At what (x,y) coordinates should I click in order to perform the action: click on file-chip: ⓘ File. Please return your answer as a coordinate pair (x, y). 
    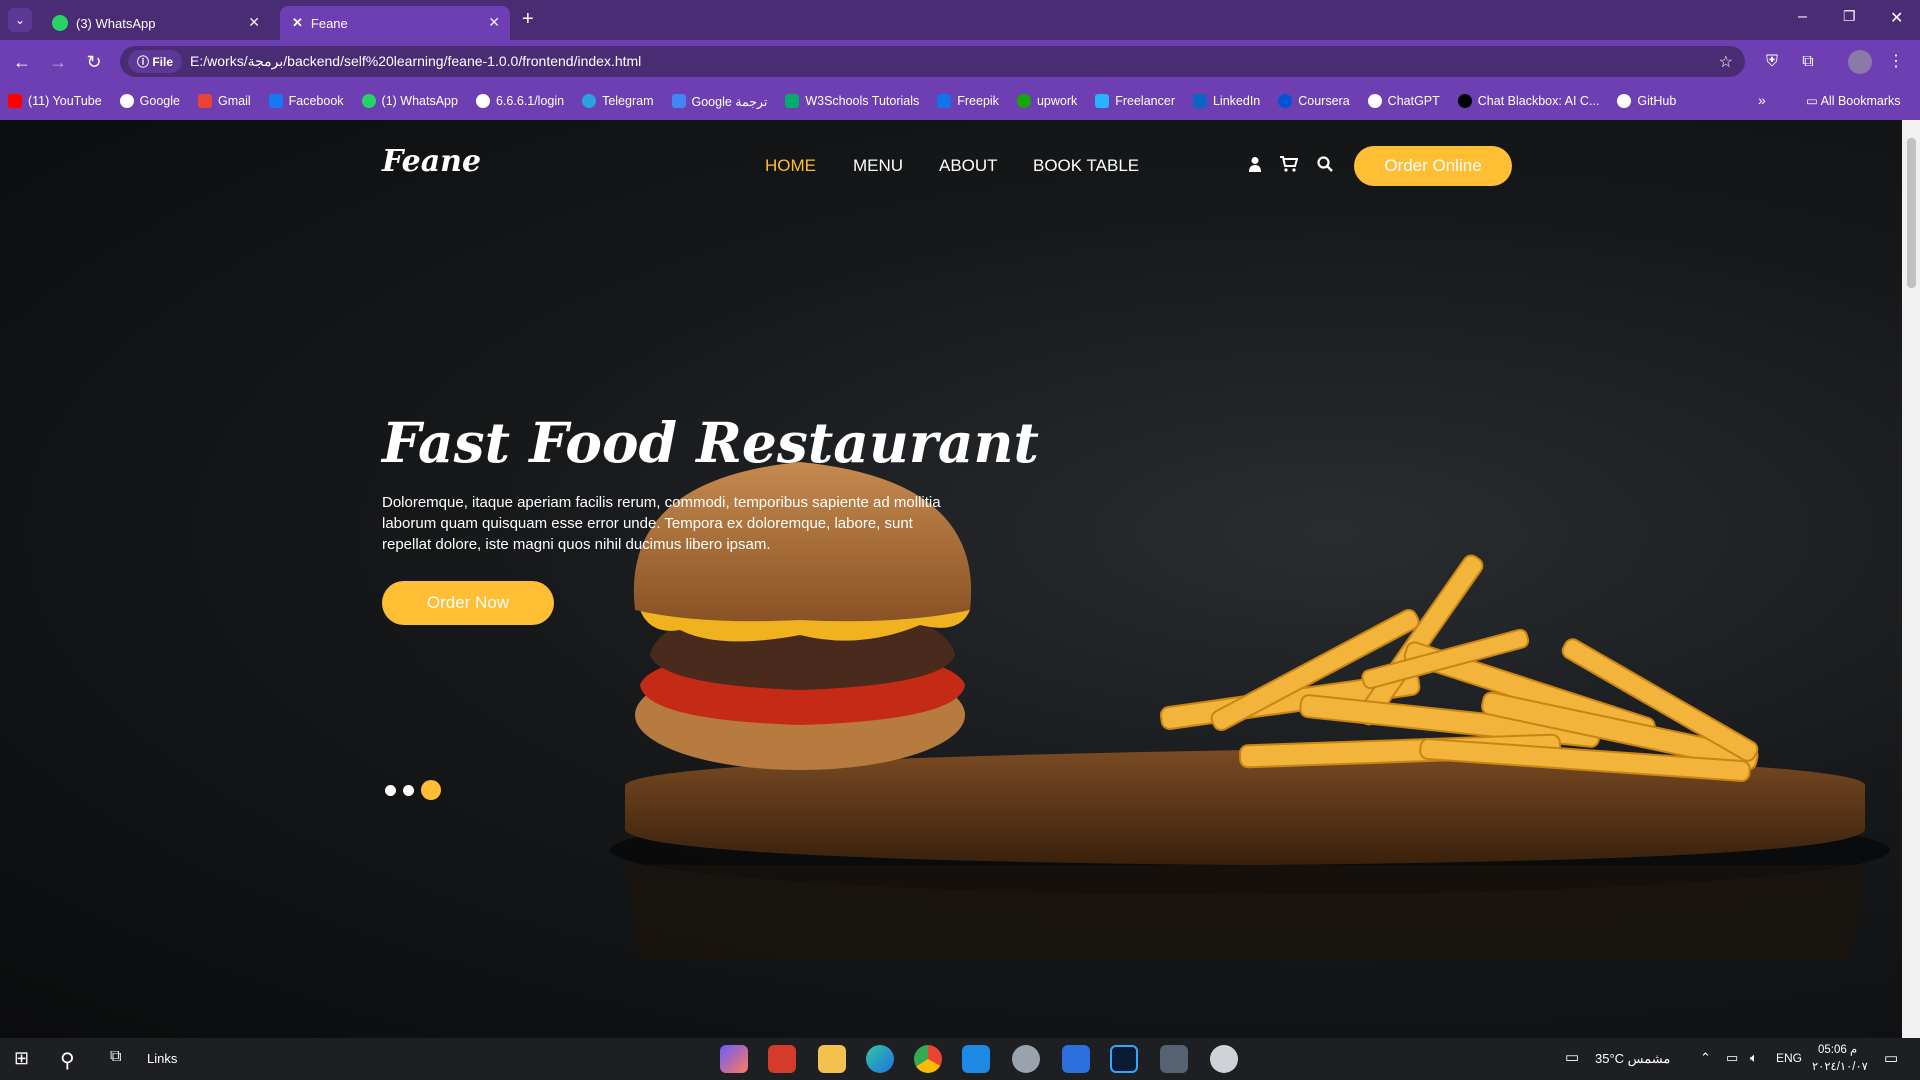
    Looking at the image, I should click on (155, 61).